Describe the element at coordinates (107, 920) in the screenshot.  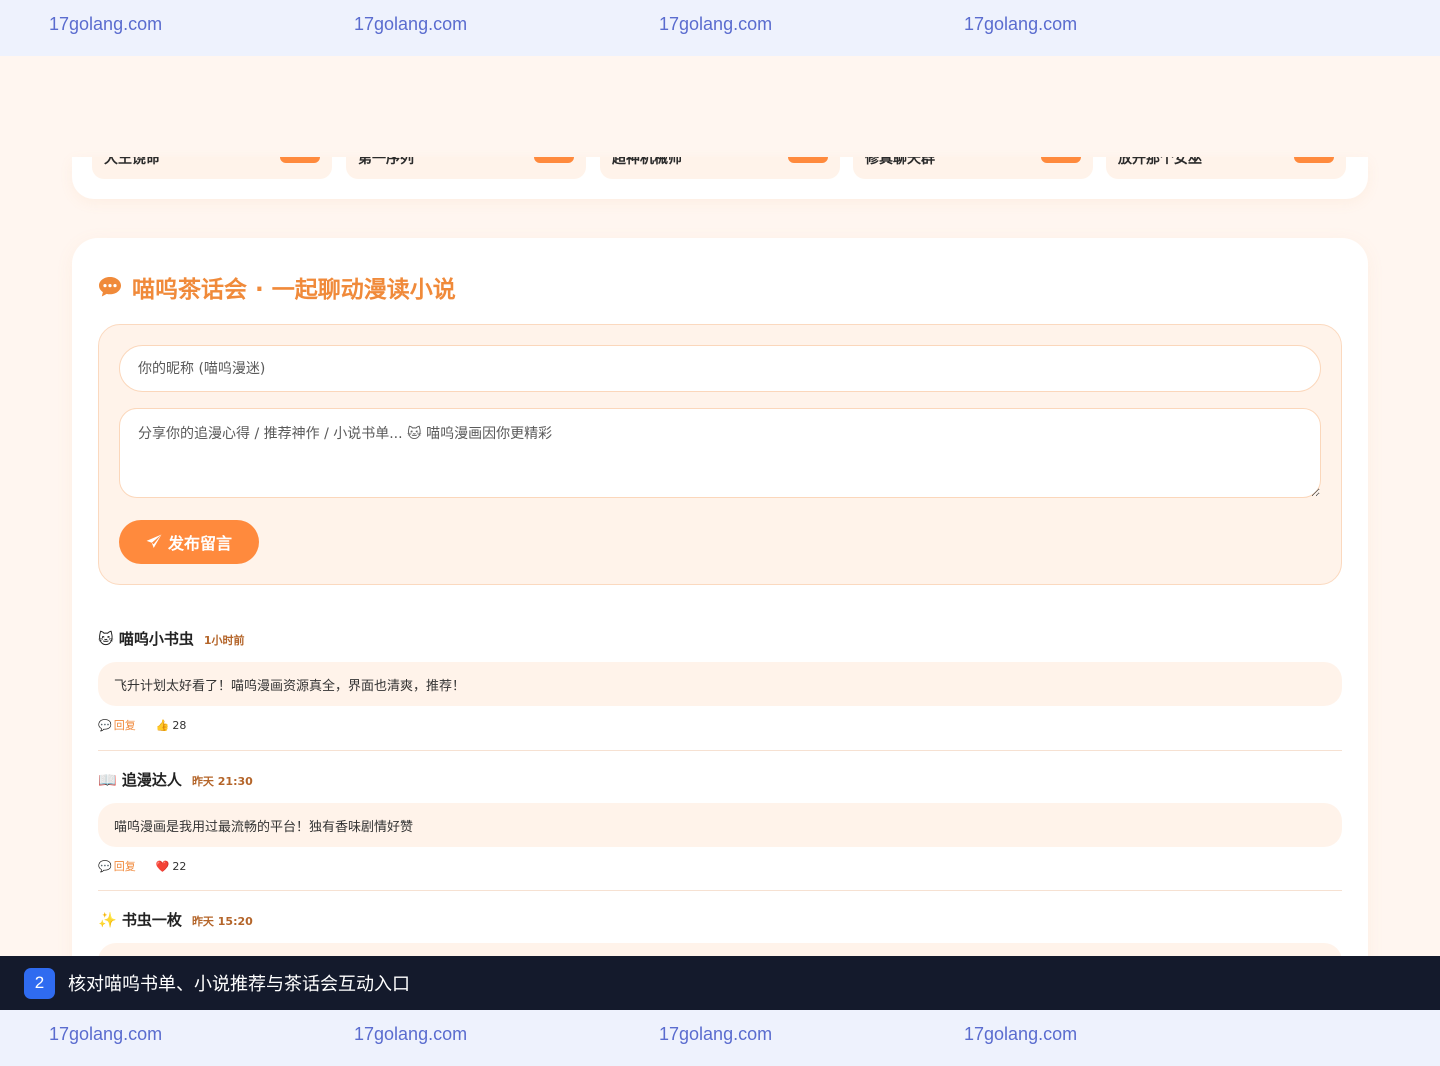
I see `avatar: ✨` at that location.